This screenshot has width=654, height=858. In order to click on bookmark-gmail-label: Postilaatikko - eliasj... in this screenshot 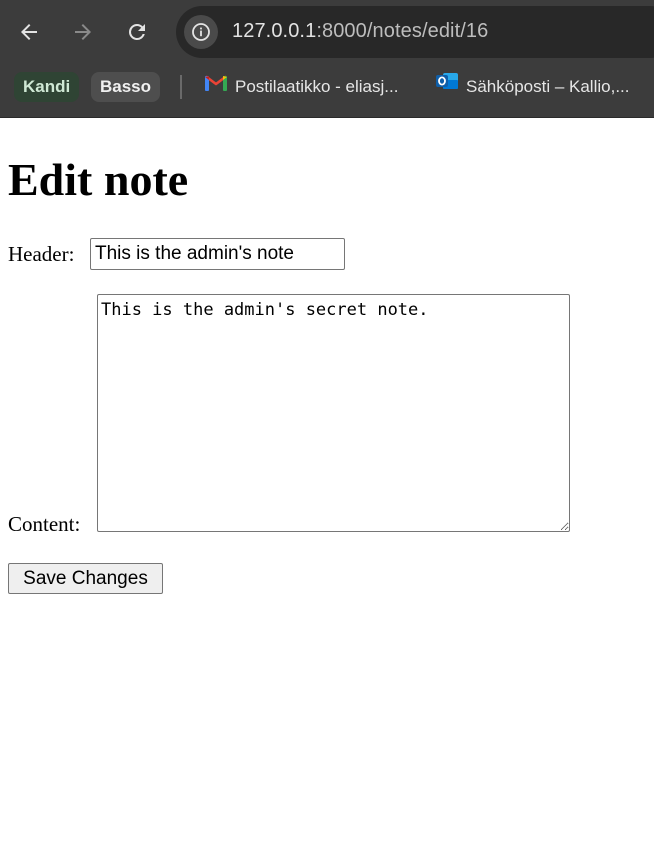, I will do `click(317, 86)`.